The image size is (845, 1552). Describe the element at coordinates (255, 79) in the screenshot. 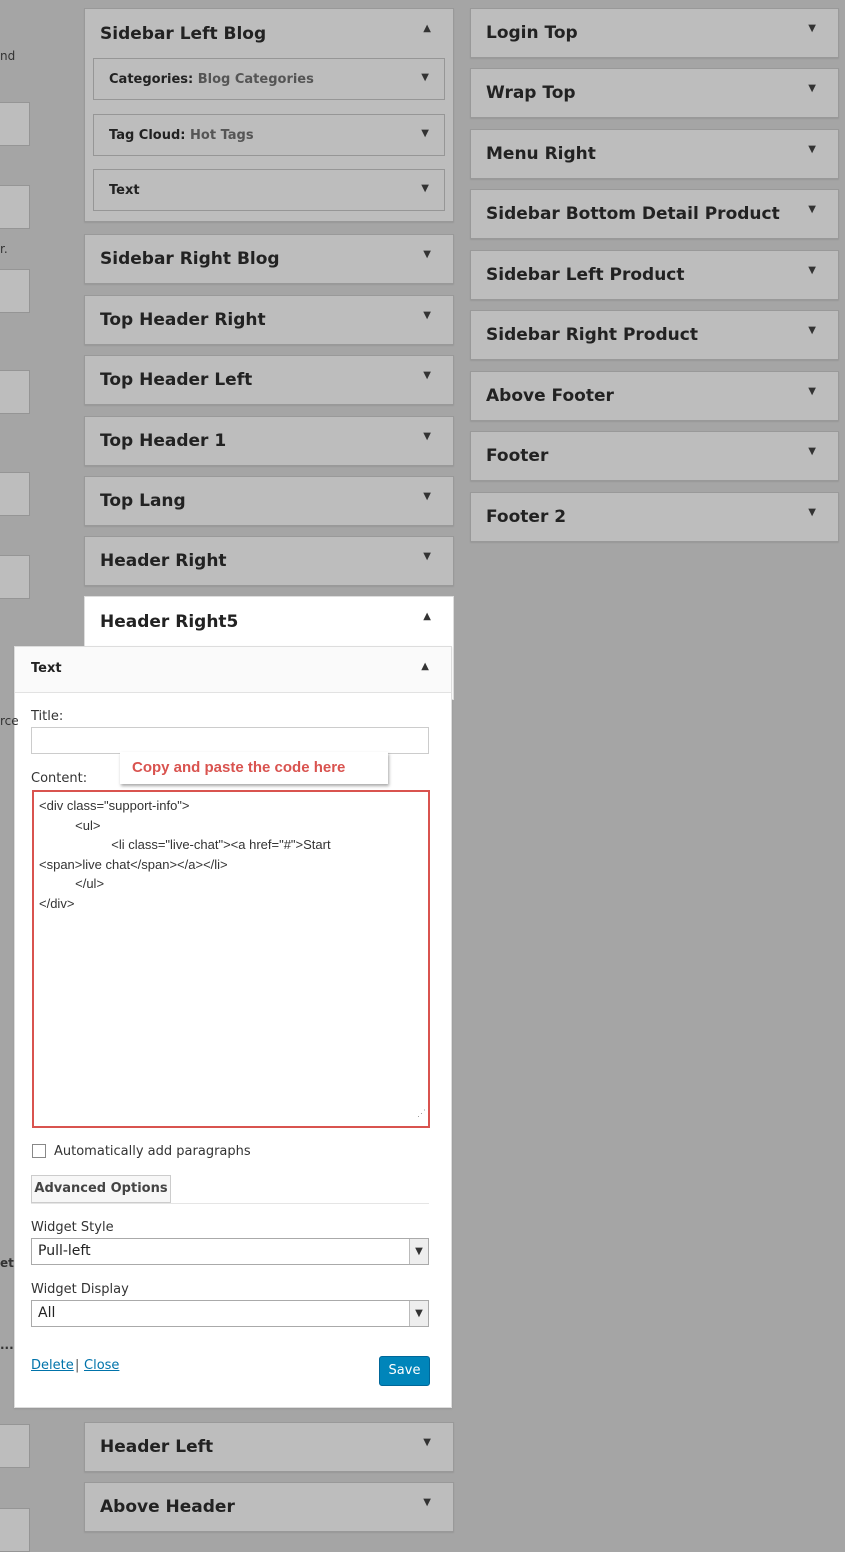

I see `widget-subtitle: Blog Categories` at that location.